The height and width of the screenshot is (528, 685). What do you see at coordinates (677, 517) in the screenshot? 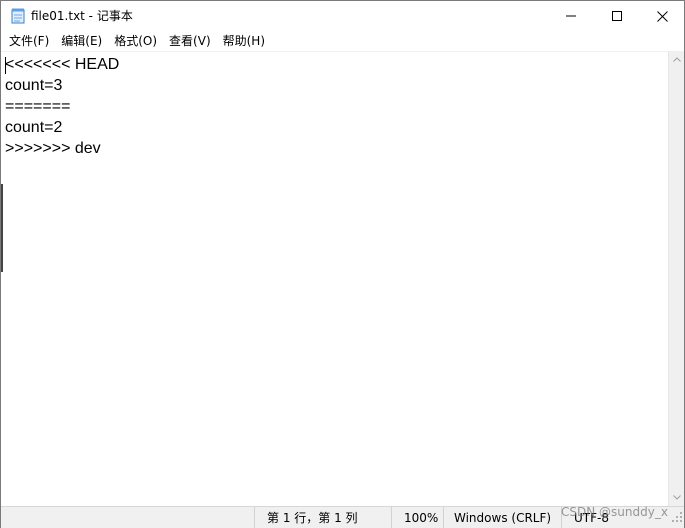
I see `resize-grip-icon` at bounding box center [677, 517].